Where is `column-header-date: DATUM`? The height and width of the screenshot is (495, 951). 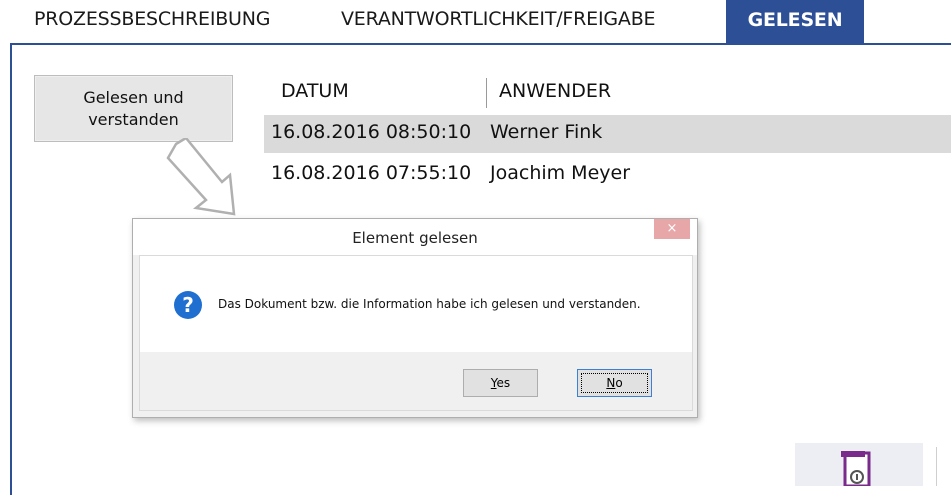
column-header-date: DATUM is located at coordinates (315, 91).